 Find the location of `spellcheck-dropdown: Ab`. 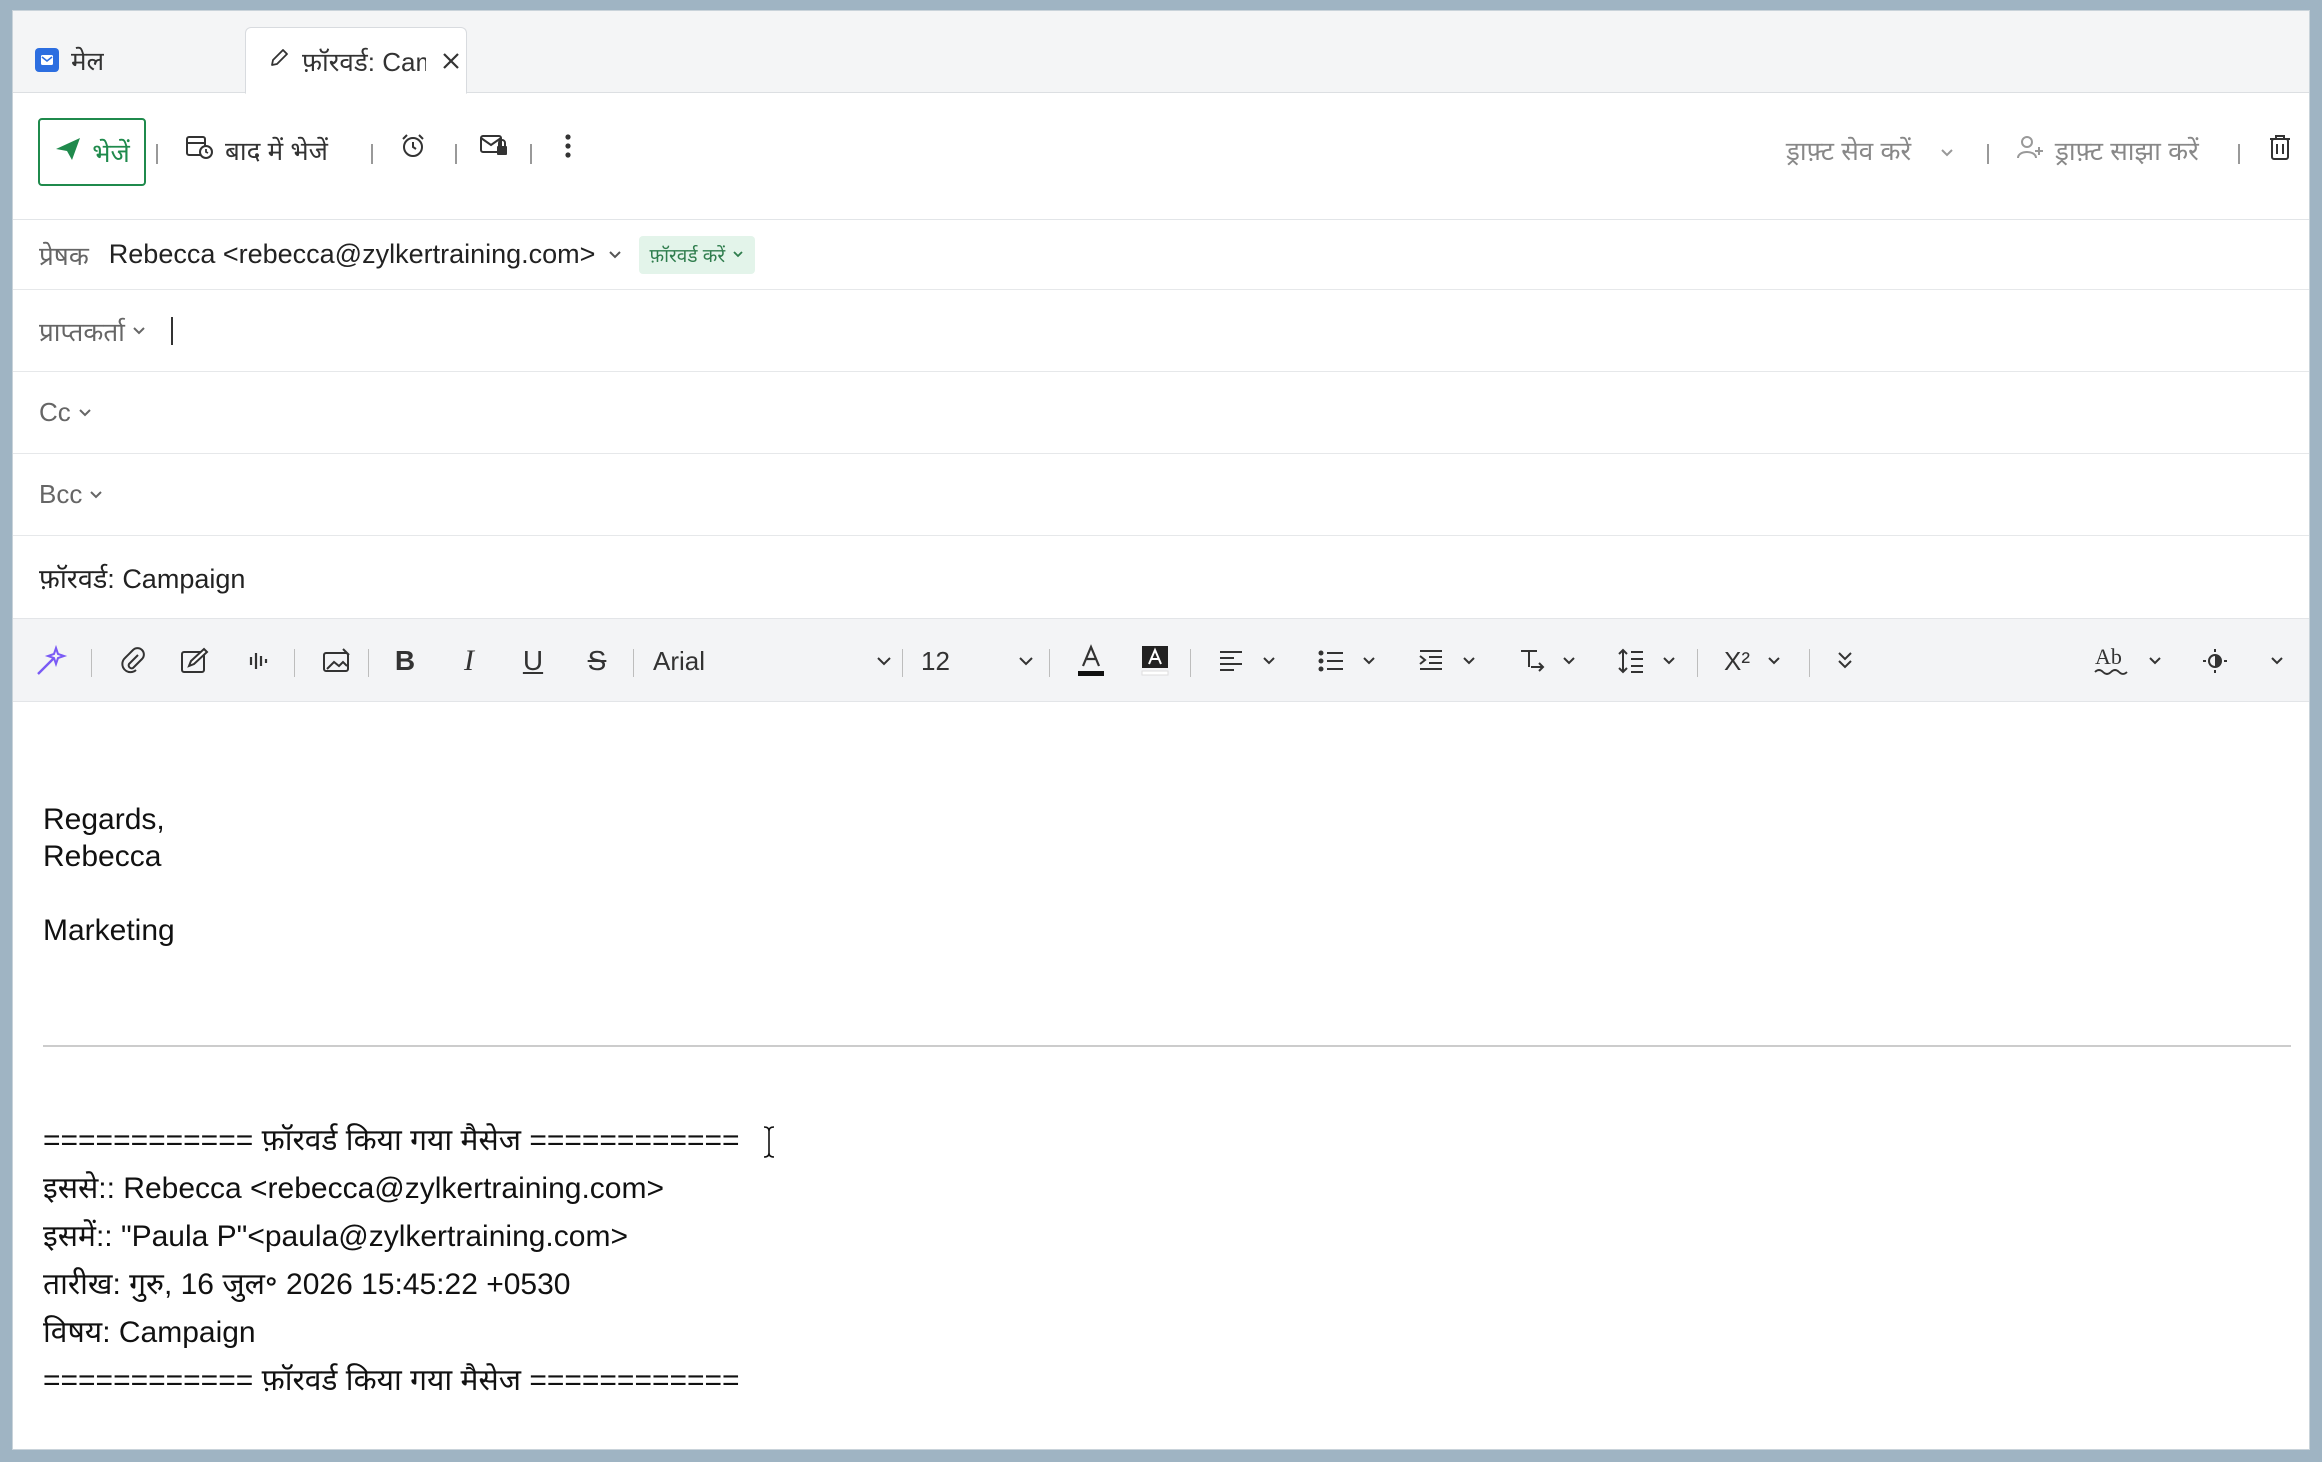

spellcheck-dropdown: Ab is located at coordinates (2128, 661).